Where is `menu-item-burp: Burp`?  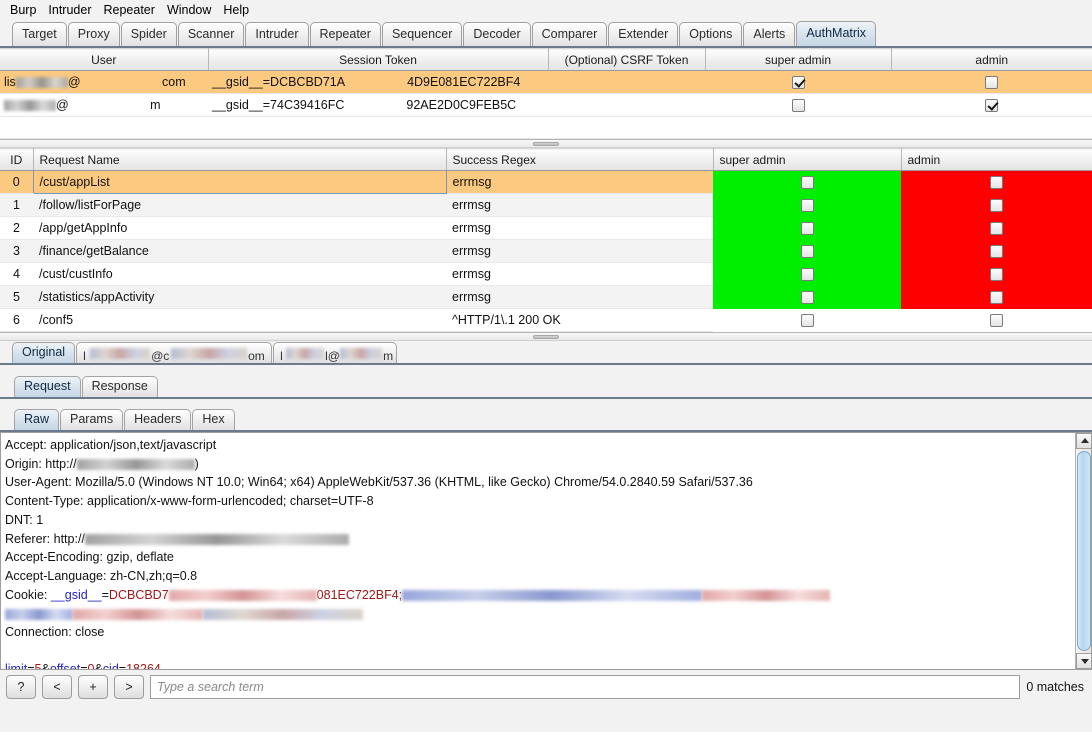
menu-item-burp: Burp is located at coordinates (23, 10).